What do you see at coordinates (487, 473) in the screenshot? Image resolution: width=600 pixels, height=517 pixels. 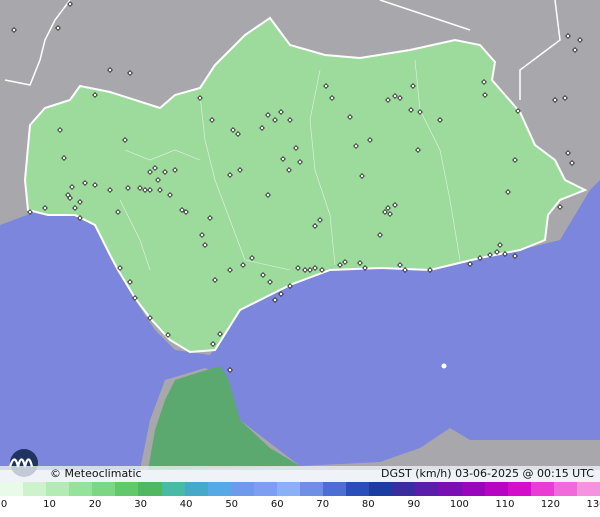 I see `legend-title: DGST (km/h) 03-06-2025 @ 00:15 UTC` at bounding box center [487, 473].